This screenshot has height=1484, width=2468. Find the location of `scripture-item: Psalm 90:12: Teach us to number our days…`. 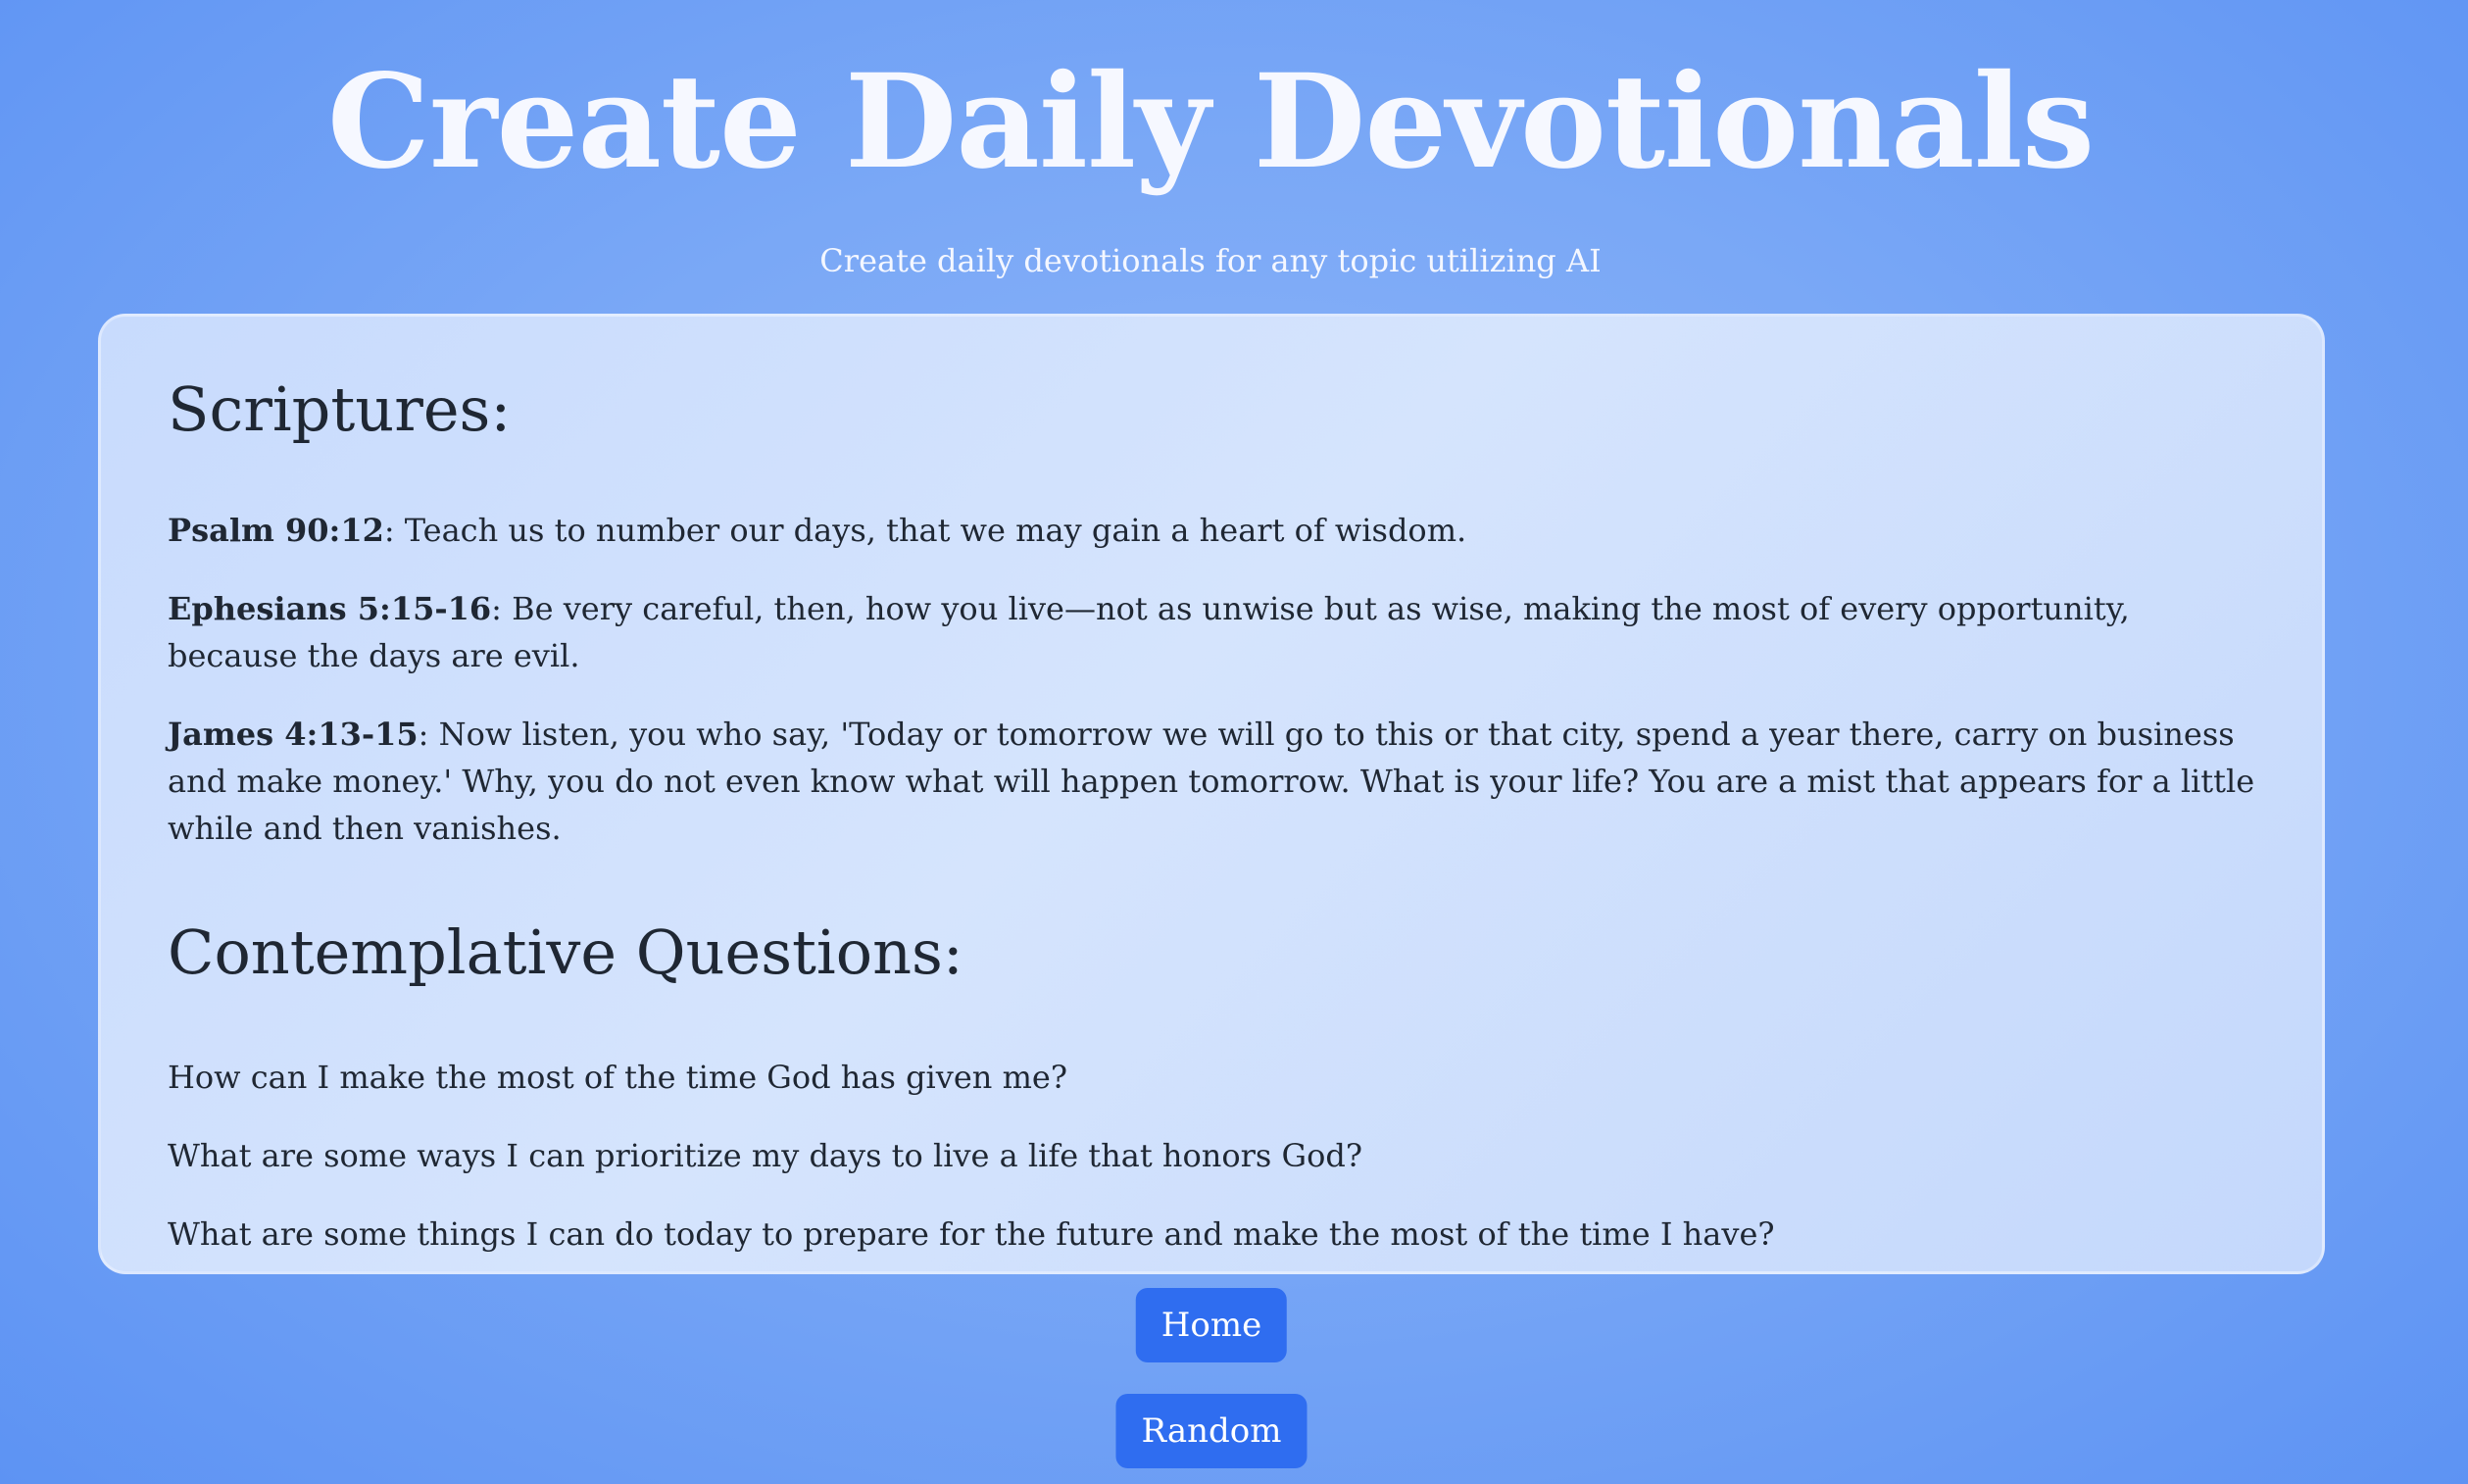

scripture-item: Psalm 90:12: Teach us to number our days… is located at coordinates (1211, 530).